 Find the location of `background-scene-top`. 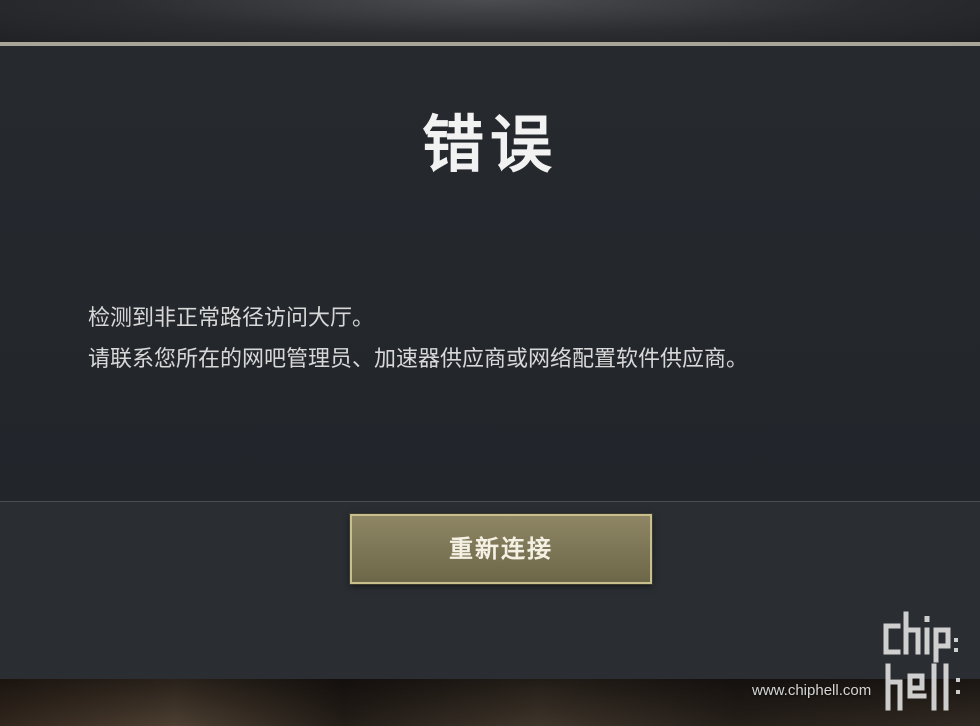

background-scene-top is located at coordinates (490, 22).